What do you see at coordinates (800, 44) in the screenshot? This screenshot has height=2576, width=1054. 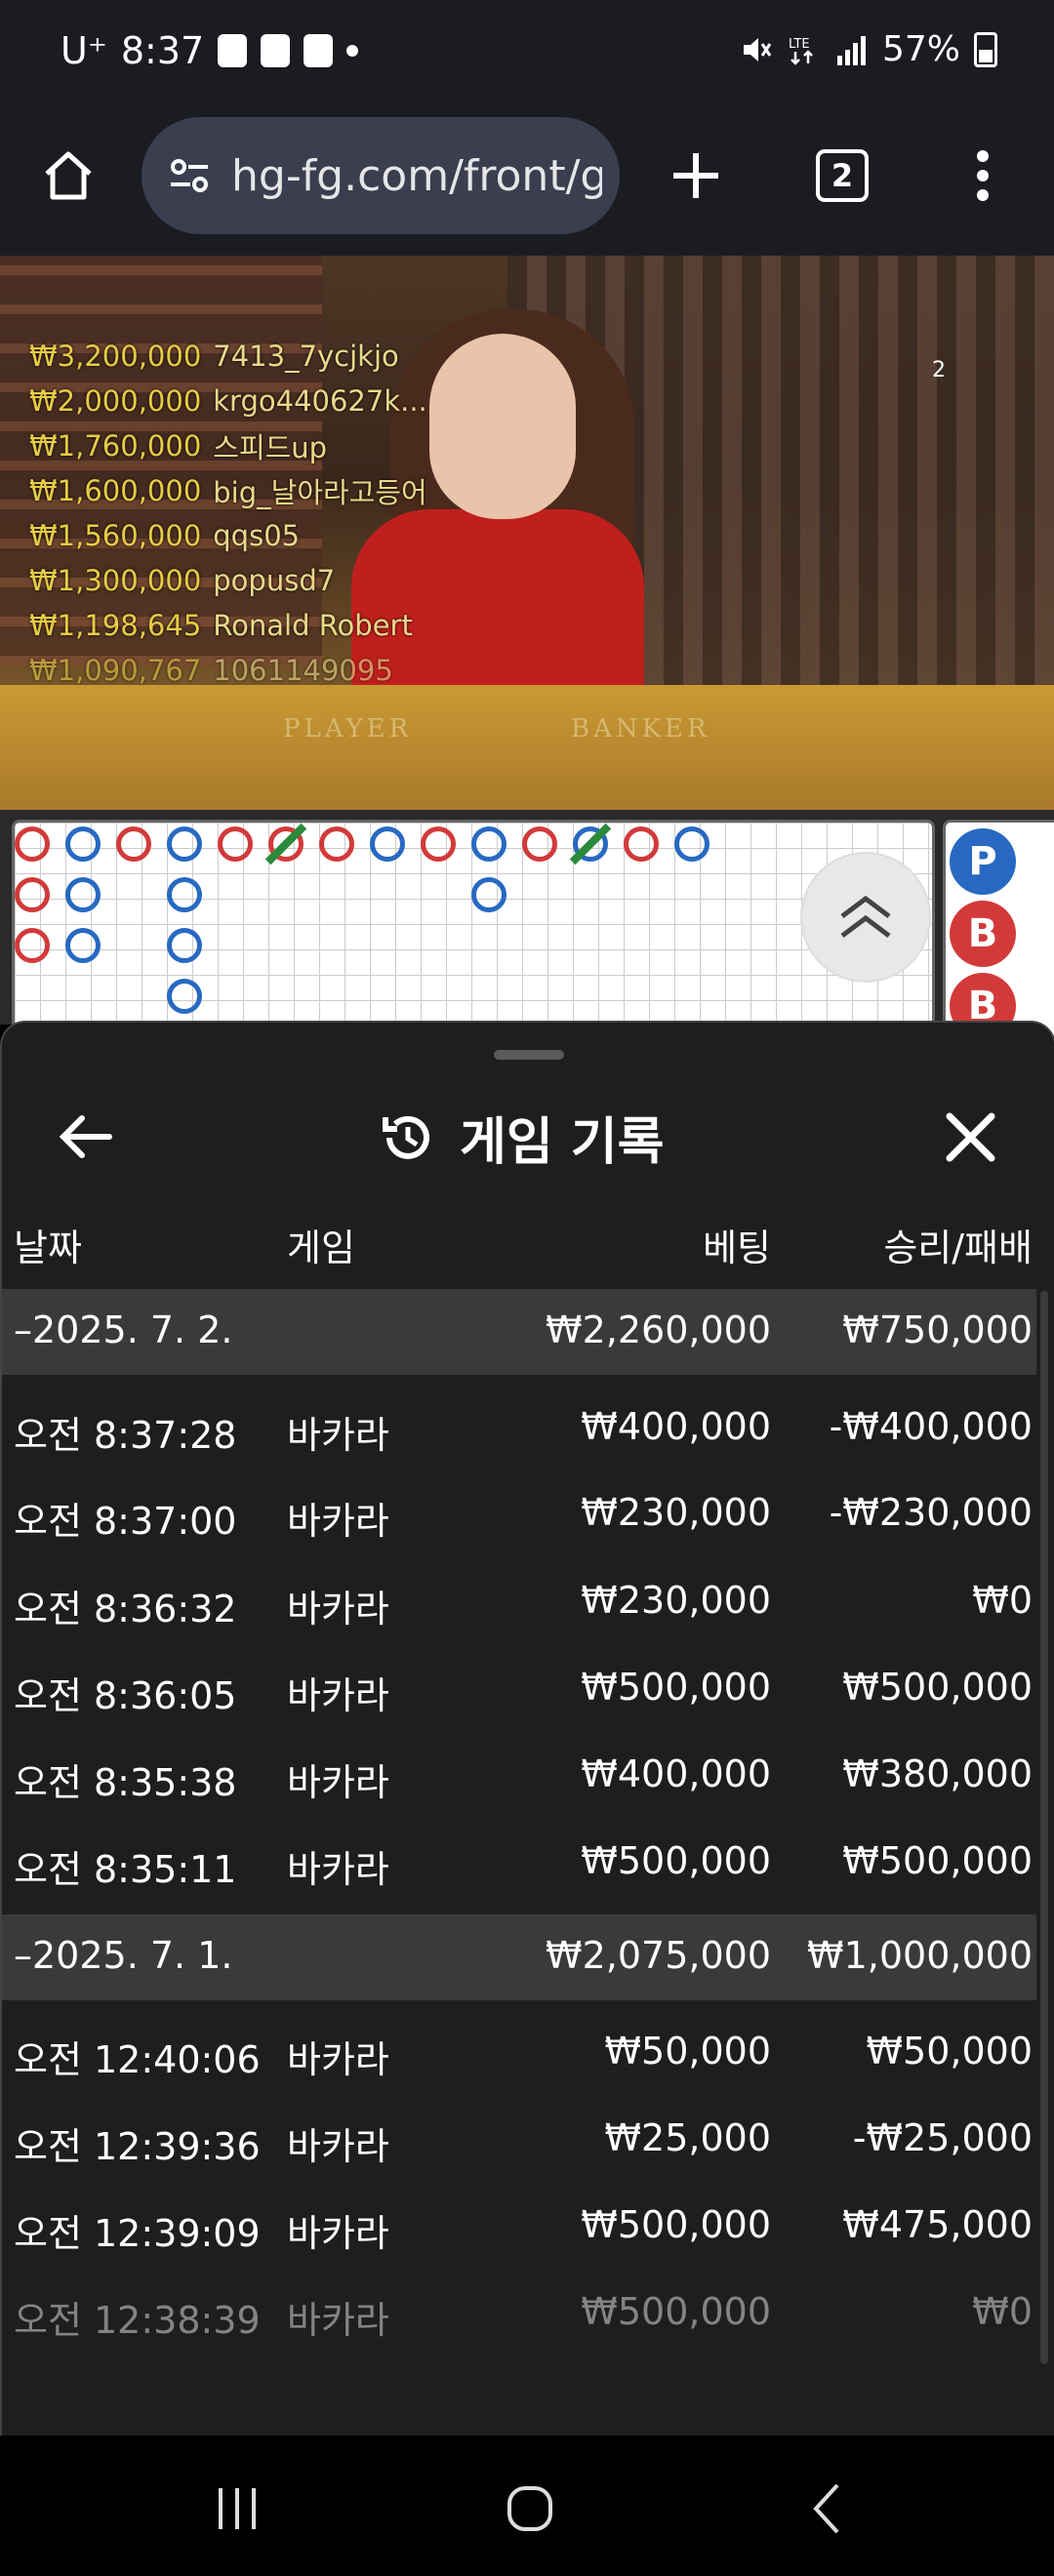 I see `svg-text: LTE` at bounding box center [800, 44].